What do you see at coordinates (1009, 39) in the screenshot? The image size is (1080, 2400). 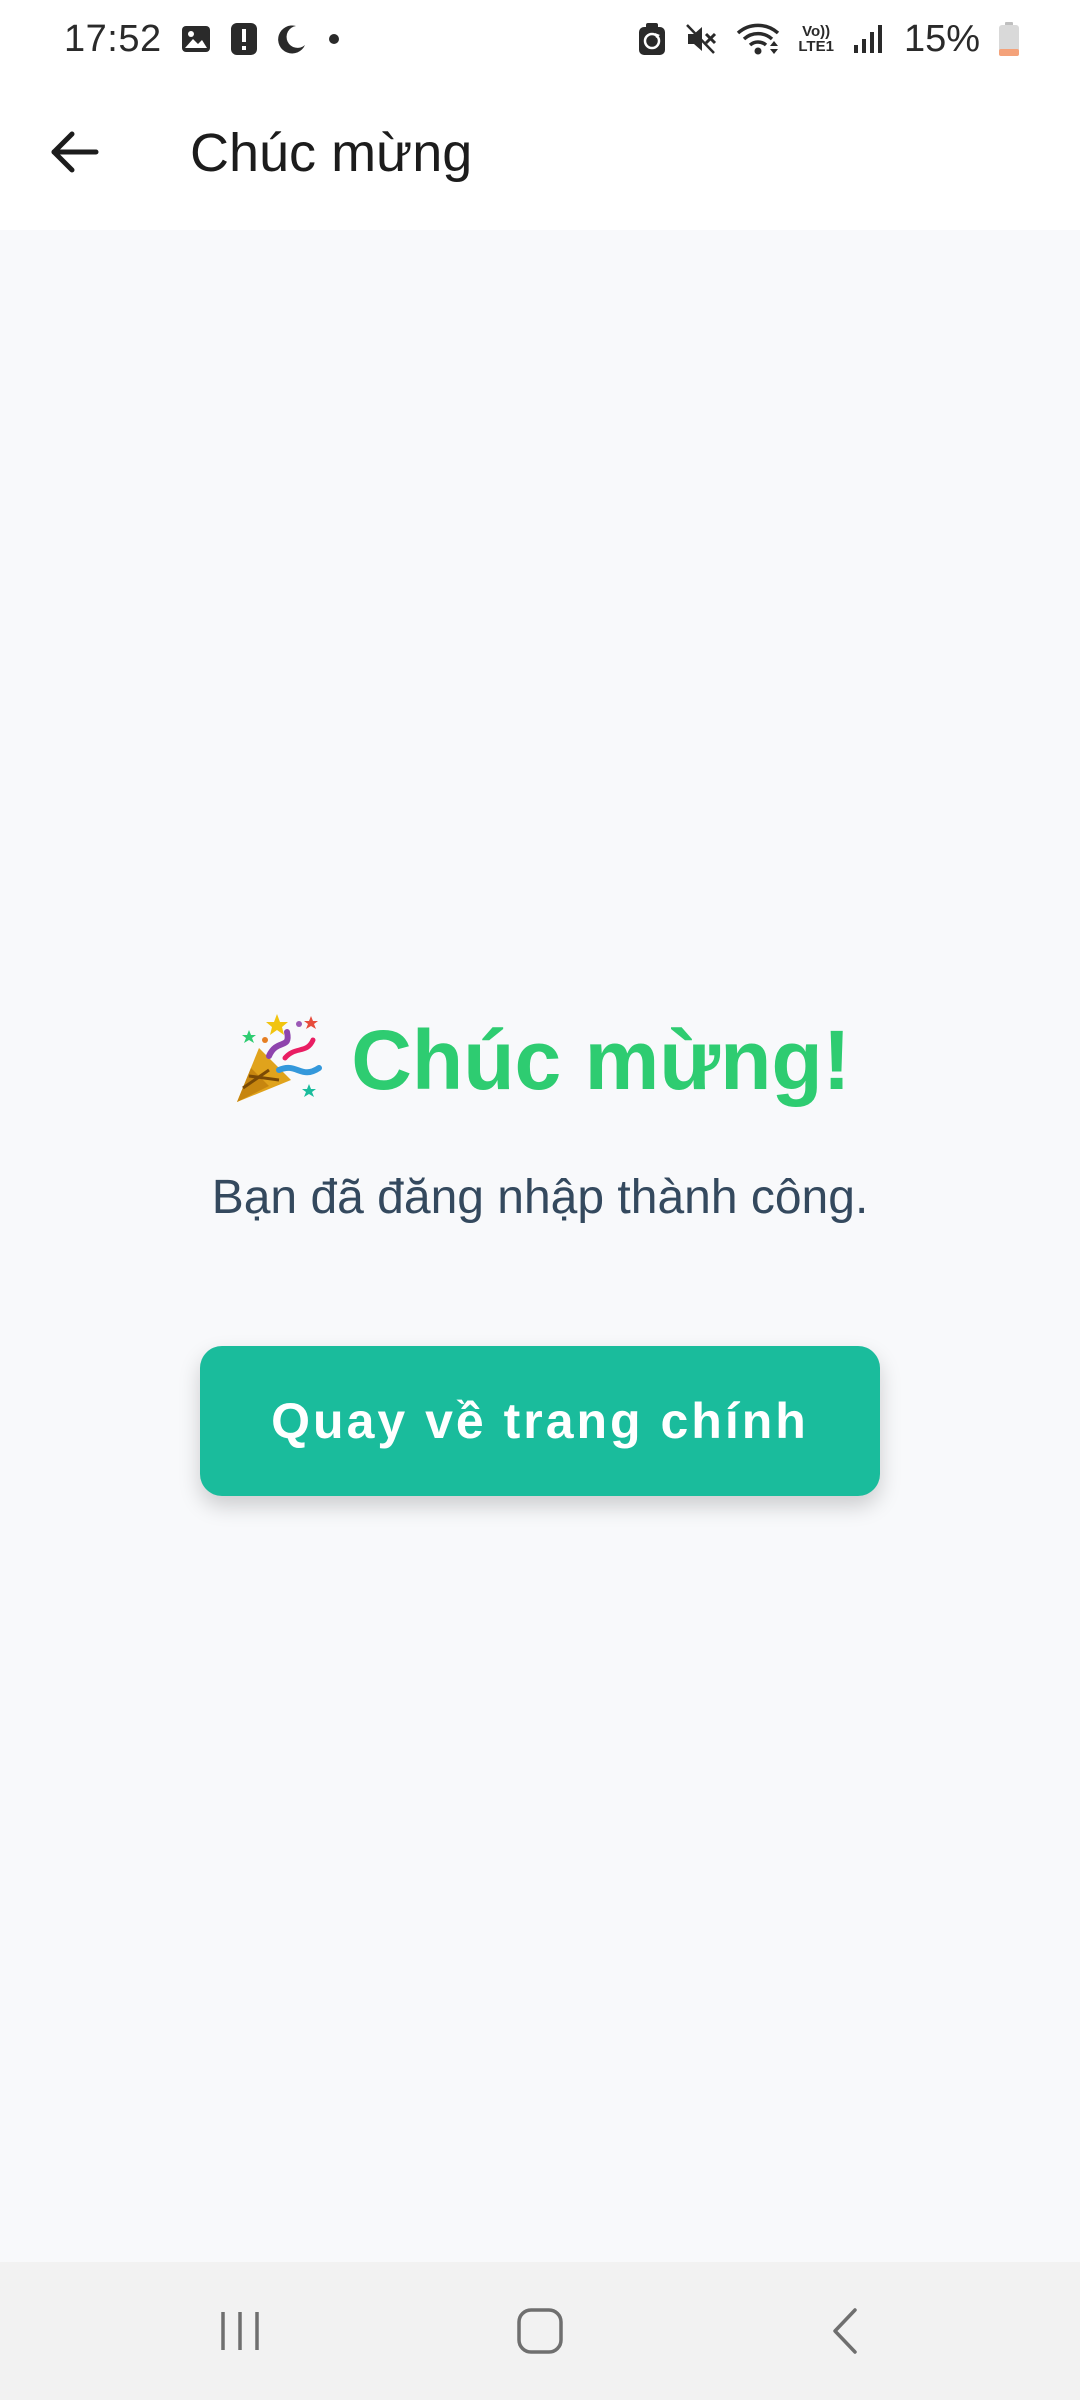 I see `battery-icon` at bounding box center [1009, 39].